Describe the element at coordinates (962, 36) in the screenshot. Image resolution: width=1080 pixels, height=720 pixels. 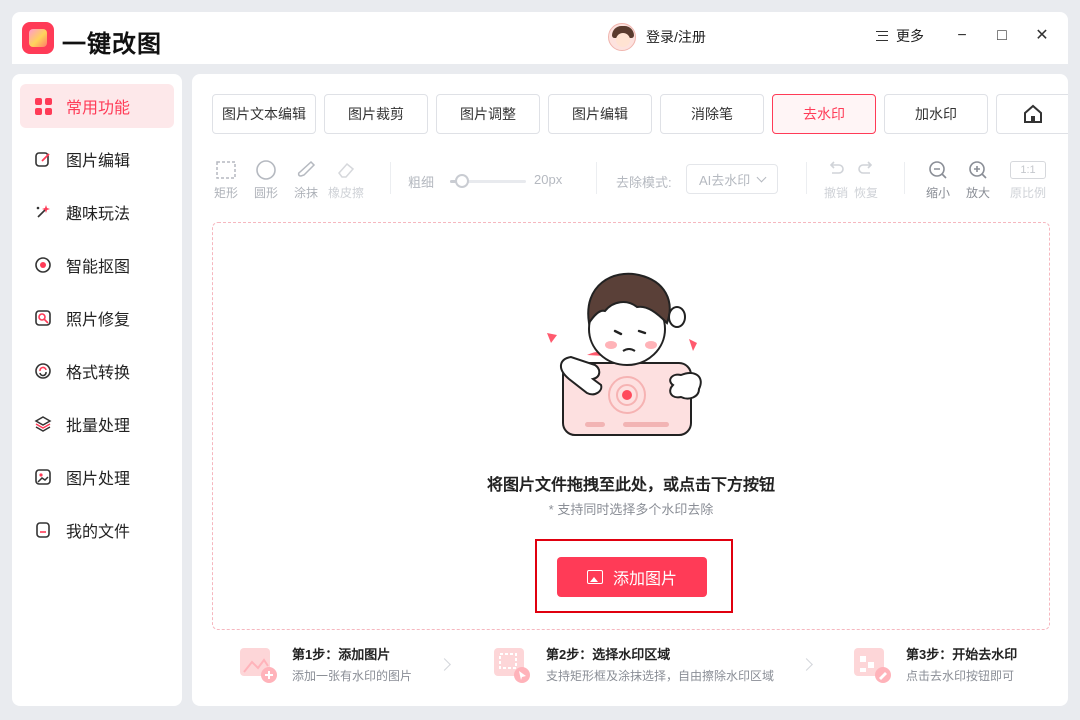
I see `minimize-button: −` at that location.